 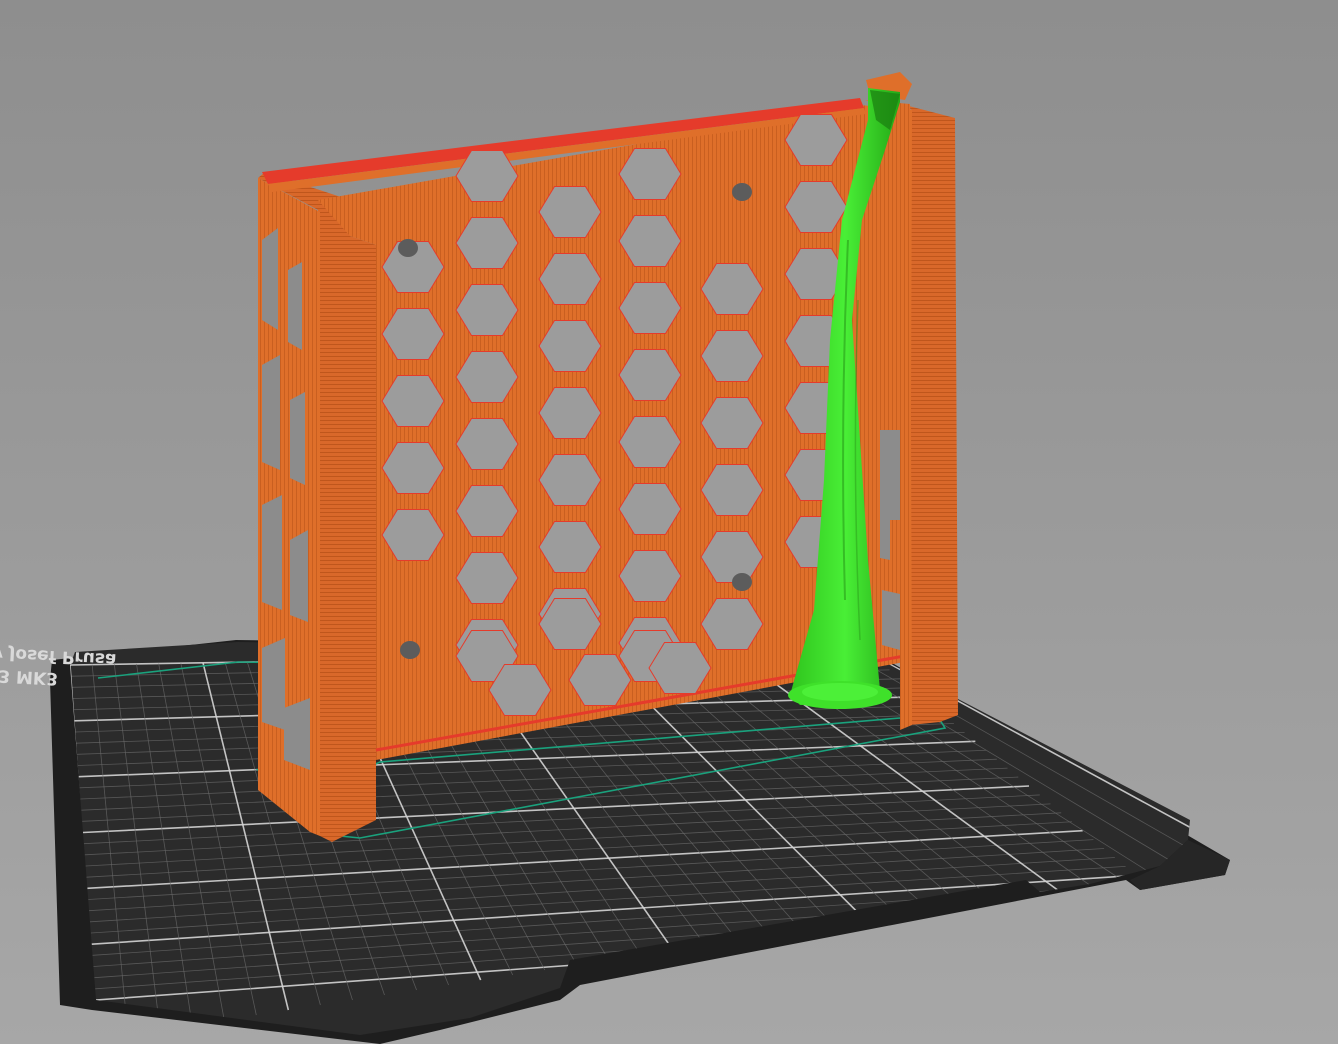 I want to click on bed-label-model: I3 MK3, so click(x=29, y=676).